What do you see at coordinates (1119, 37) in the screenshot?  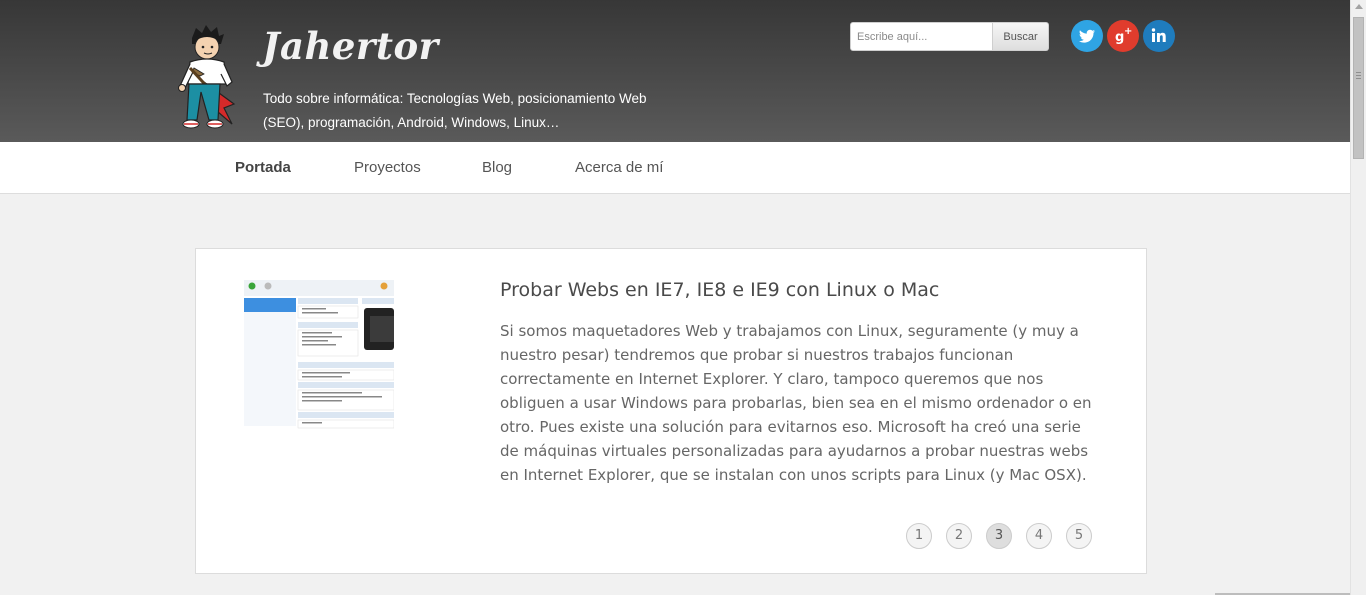 I see `svg-text: g` at bounding box center [1119, 37].